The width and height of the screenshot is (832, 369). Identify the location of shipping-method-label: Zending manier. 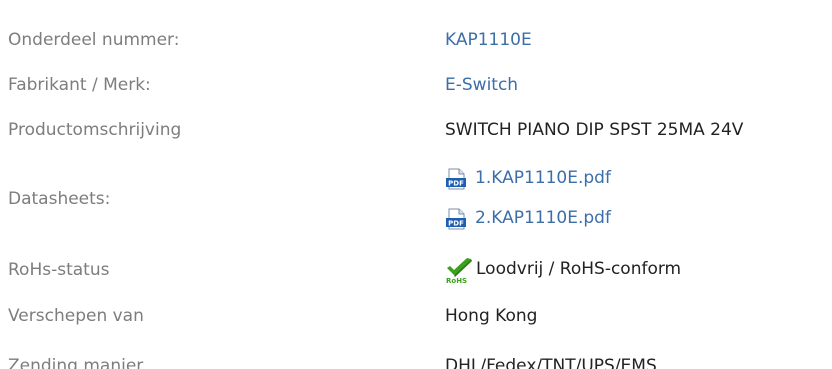
(76, 362).